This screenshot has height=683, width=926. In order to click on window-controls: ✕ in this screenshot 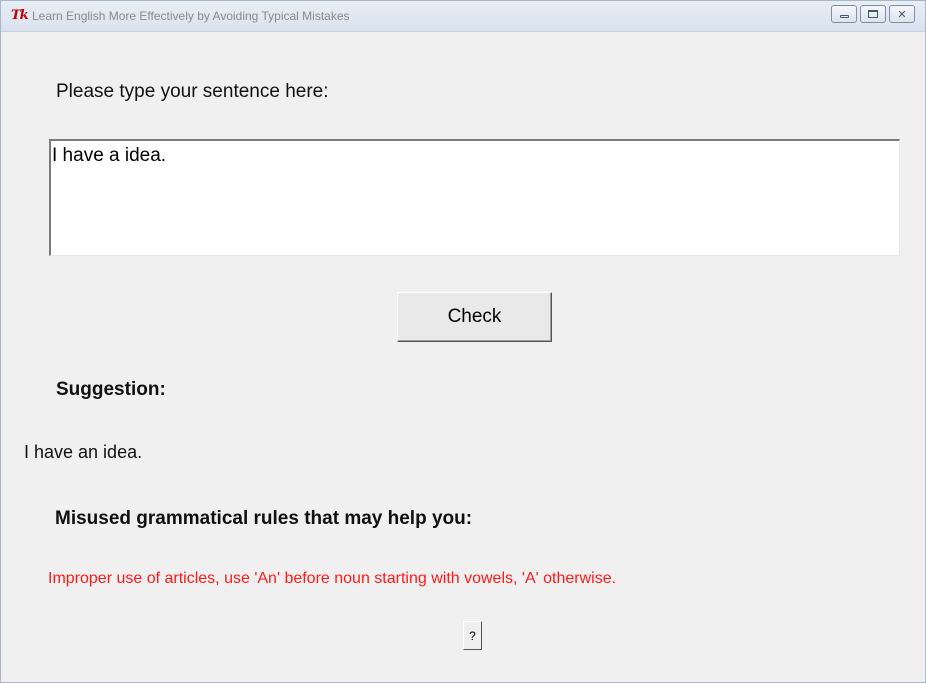, I will do `click(871, 14)`.